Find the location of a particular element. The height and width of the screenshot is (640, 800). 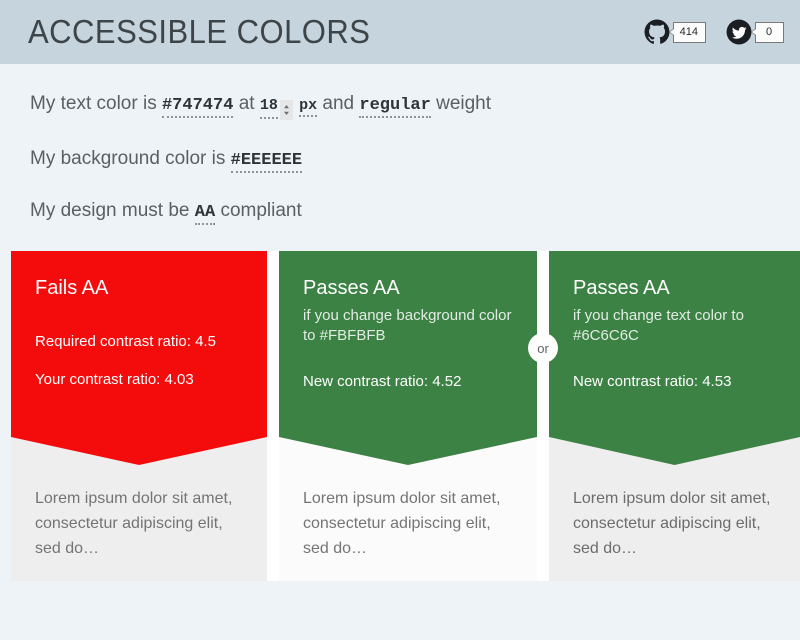

compliance-level-sentence: My design must be AA compliant is located at coordinates (401, 212).